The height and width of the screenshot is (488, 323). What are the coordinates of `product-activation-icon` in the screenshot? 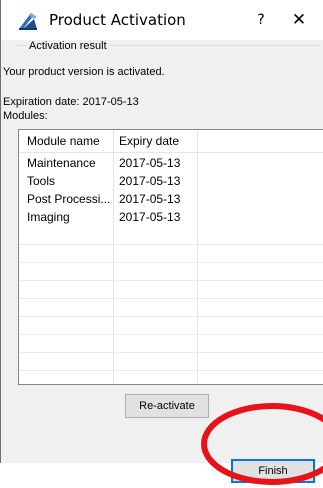 It's located at (28, 21).